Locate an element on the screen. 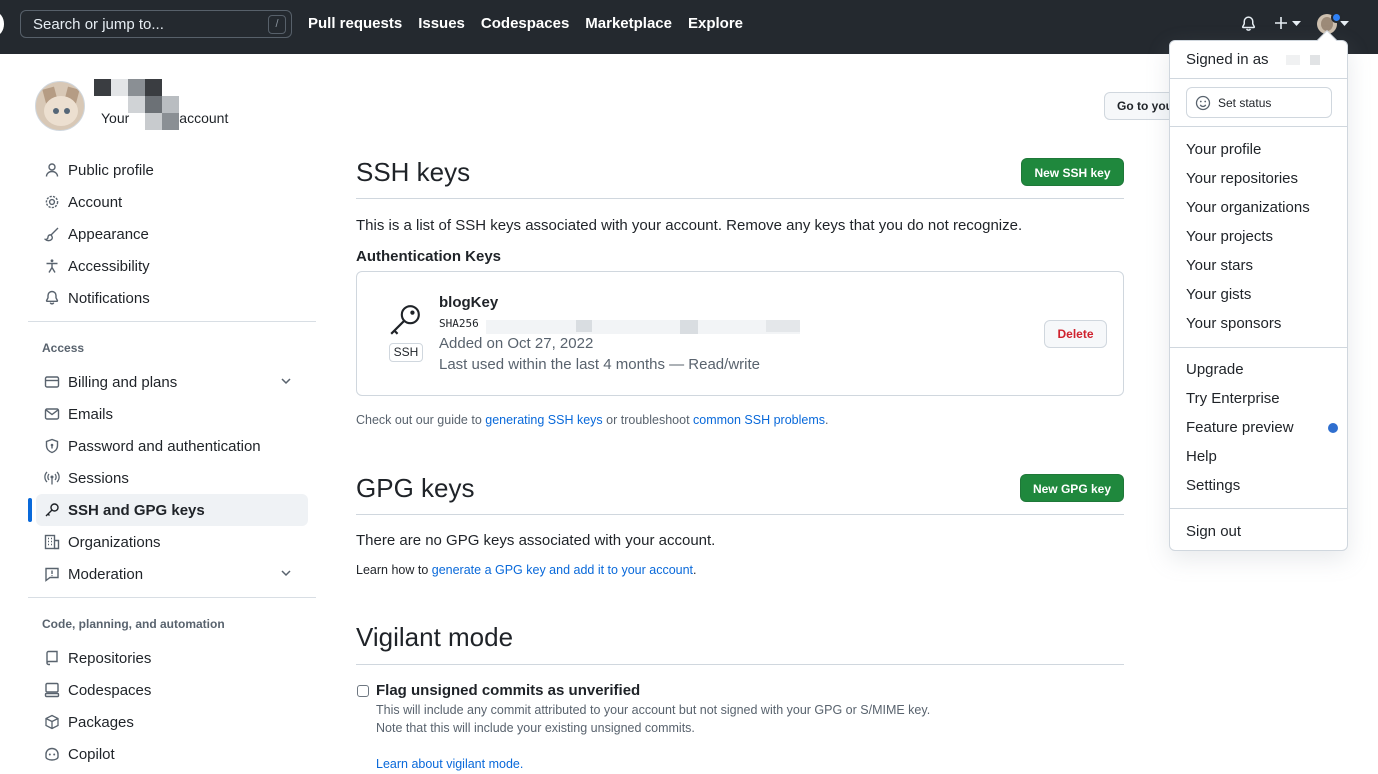 This screenshot has width=1378, height=774. sidebar-item-repositories: Repositories is located at coordinates (172, 658).